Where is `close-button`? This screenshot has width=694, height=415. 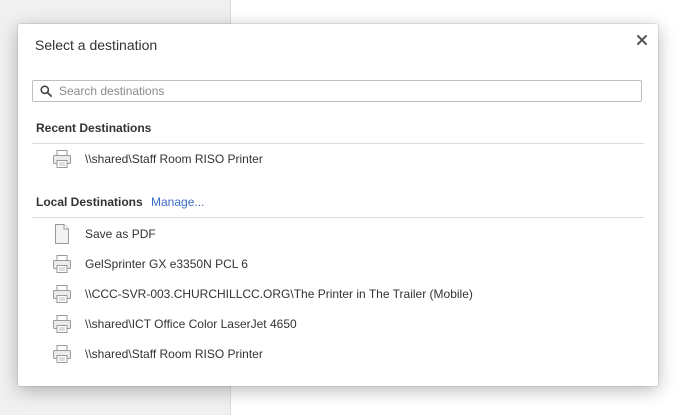
close-button is located at coordinates (642, 40).